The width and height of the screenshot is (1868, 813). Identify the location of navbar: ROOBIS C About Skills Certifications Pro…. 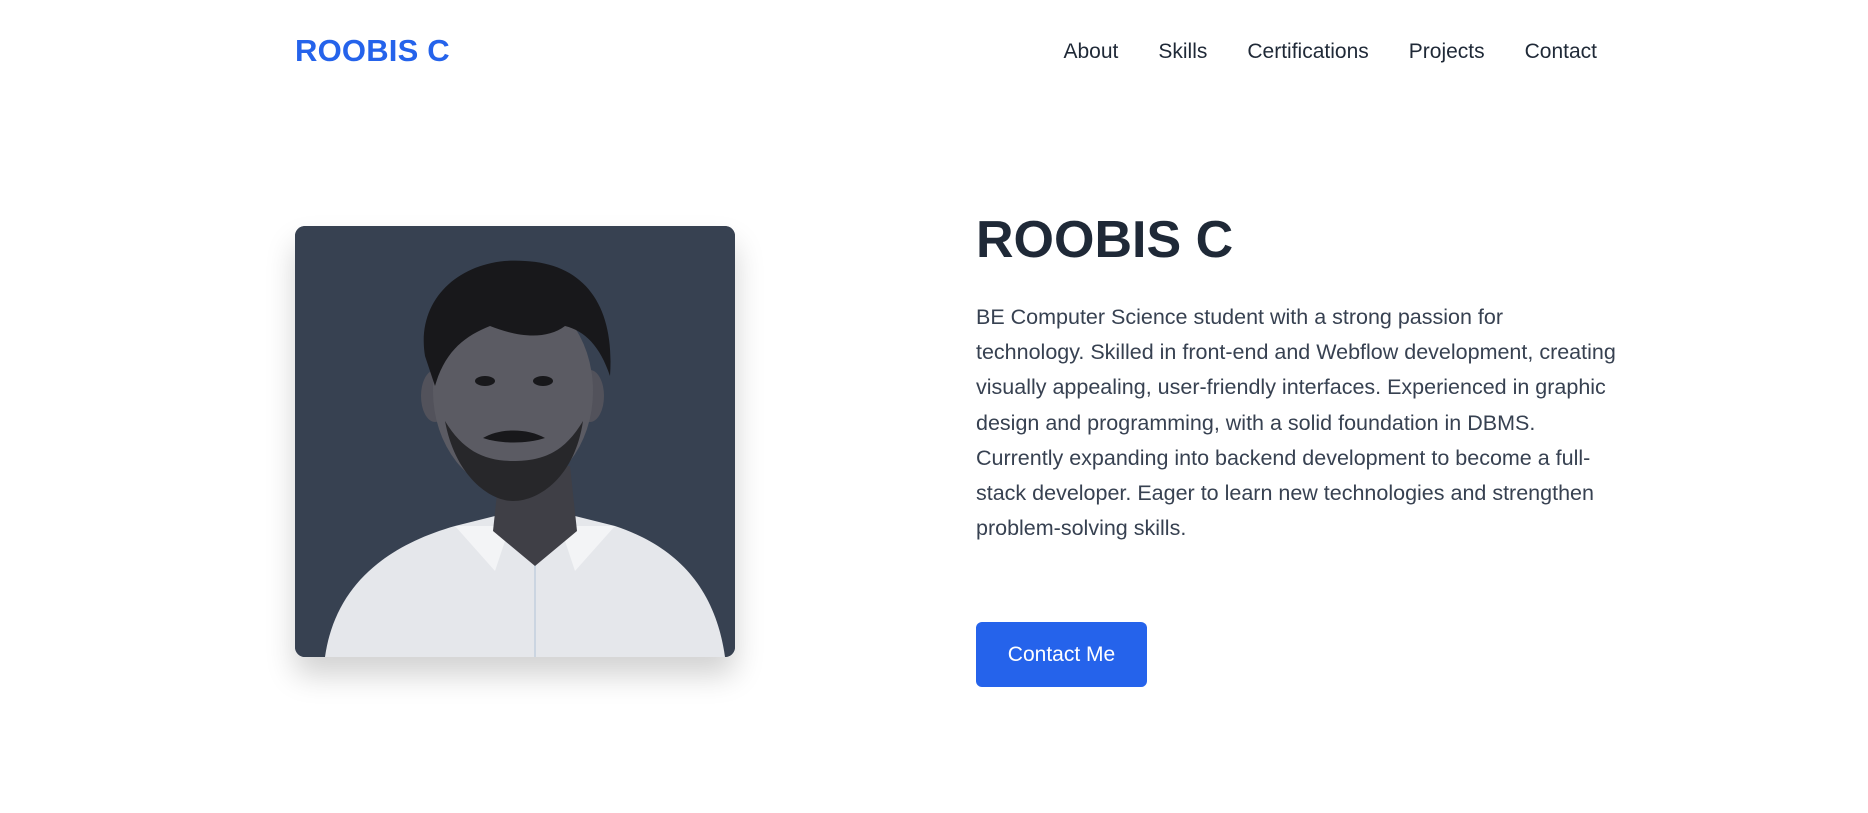
(934, 53).